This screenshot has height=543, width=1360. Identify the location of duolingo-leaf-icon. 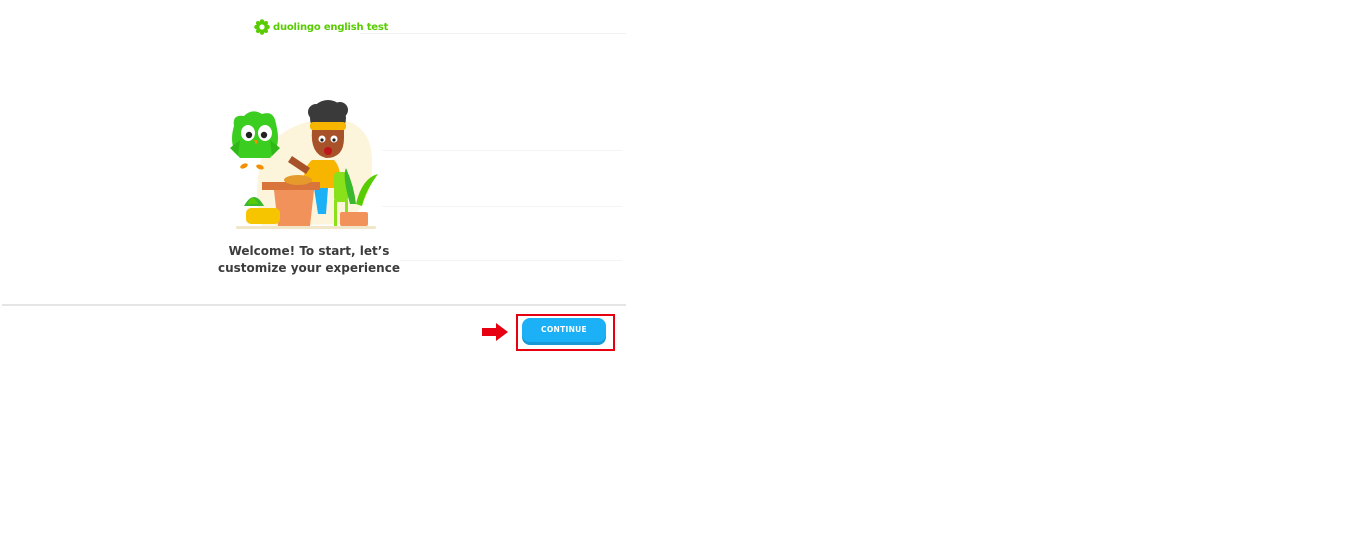
(262, 27).